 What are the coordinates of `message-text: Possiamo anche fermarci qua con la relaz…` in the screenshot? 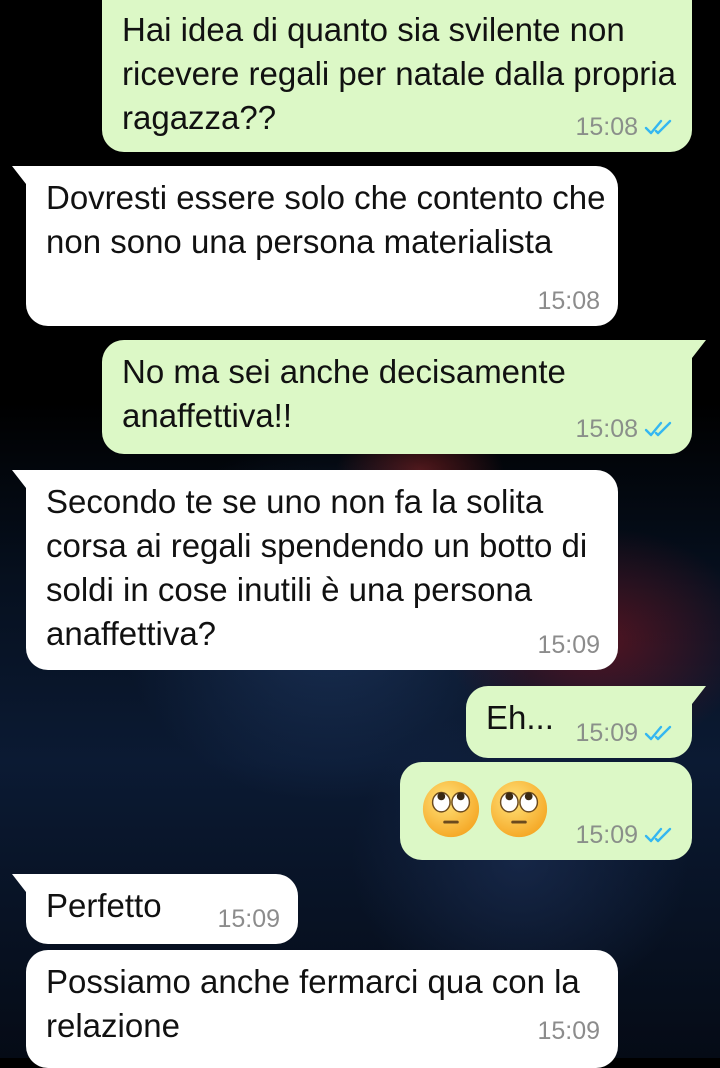 It's located at (313, 1003).